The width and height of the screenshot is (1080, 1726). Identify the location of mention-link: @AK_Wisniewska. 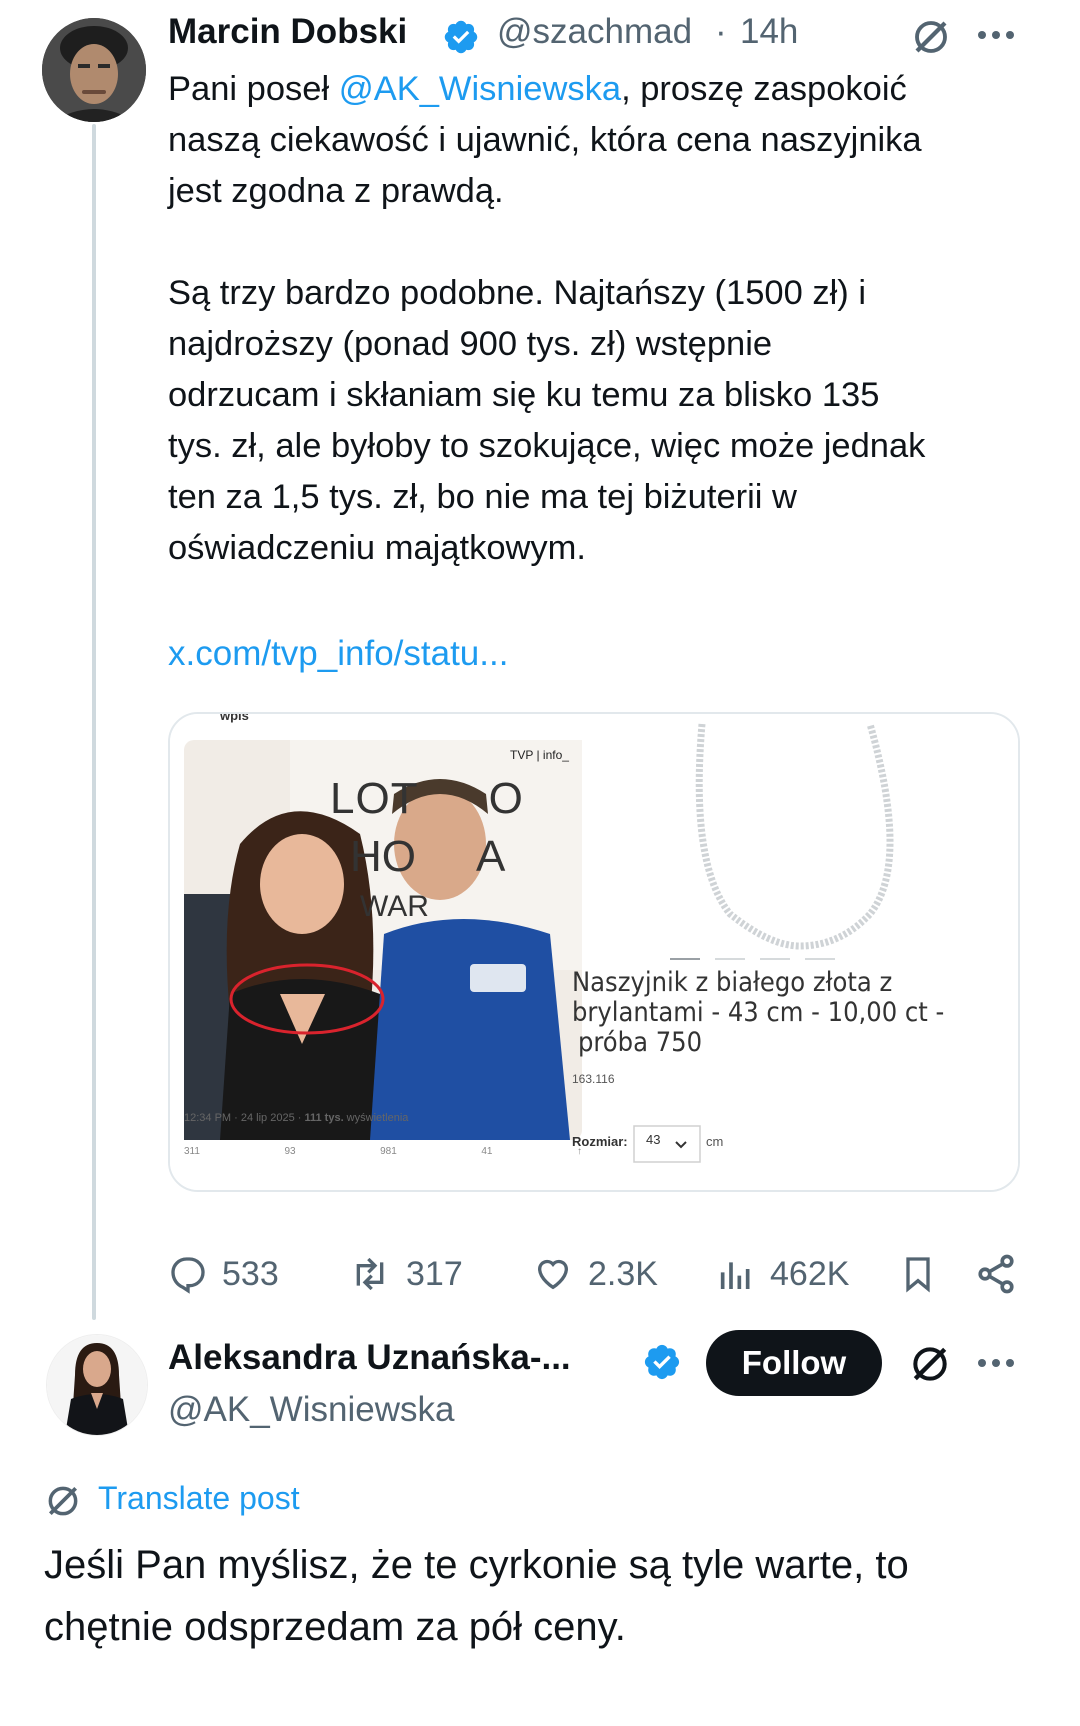
(480, 89).